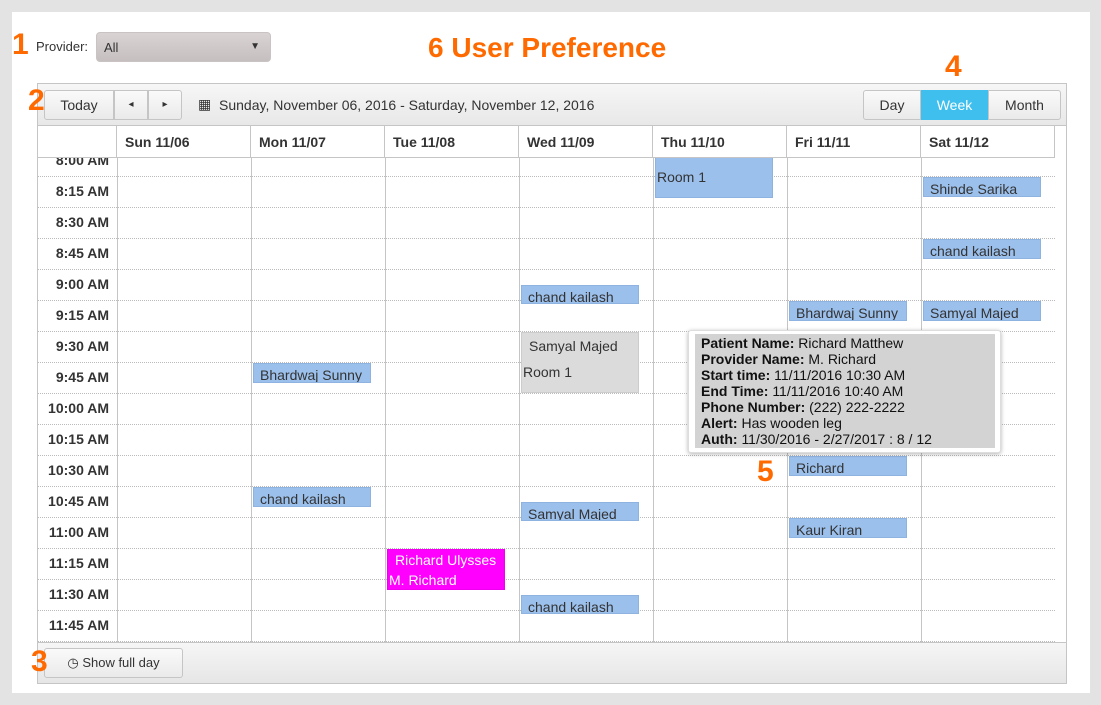 This screenshot has width=1101, height=705. I want to click on tooltip-key: Start time:, so click(736, 375).